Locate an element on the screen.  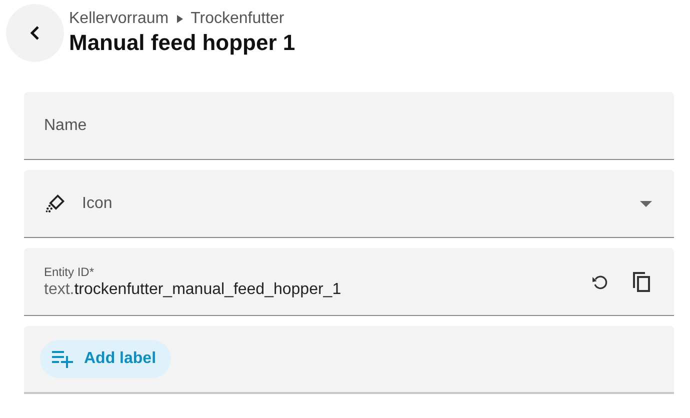
field-label: Name is located at coordinates (65, 126).